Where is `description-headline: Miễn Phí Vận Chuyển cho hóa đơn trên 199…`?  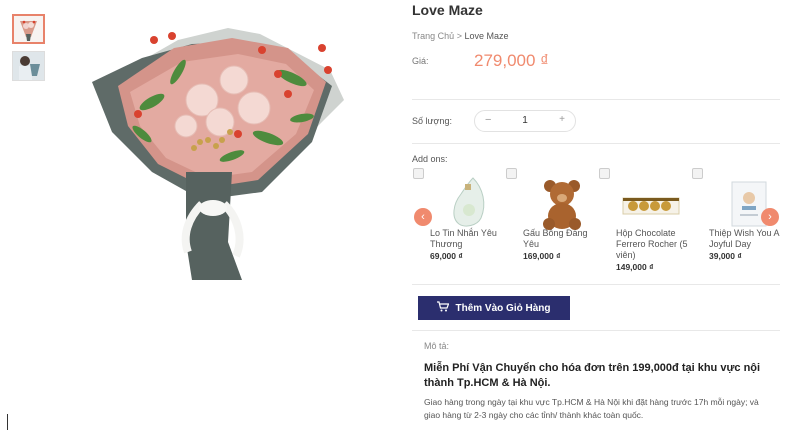 description-headline: Miễn Phí Vận Chuyển cho hóa đơn trên 199… is located at coordinates (592, 375).